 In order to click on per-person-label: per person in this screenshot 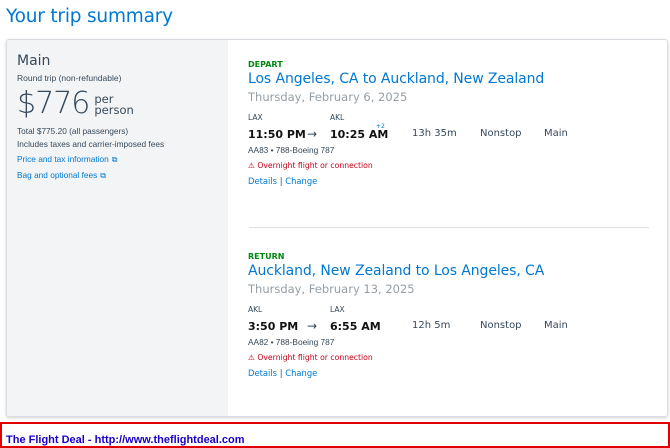, I will do `click(114, 105)`.